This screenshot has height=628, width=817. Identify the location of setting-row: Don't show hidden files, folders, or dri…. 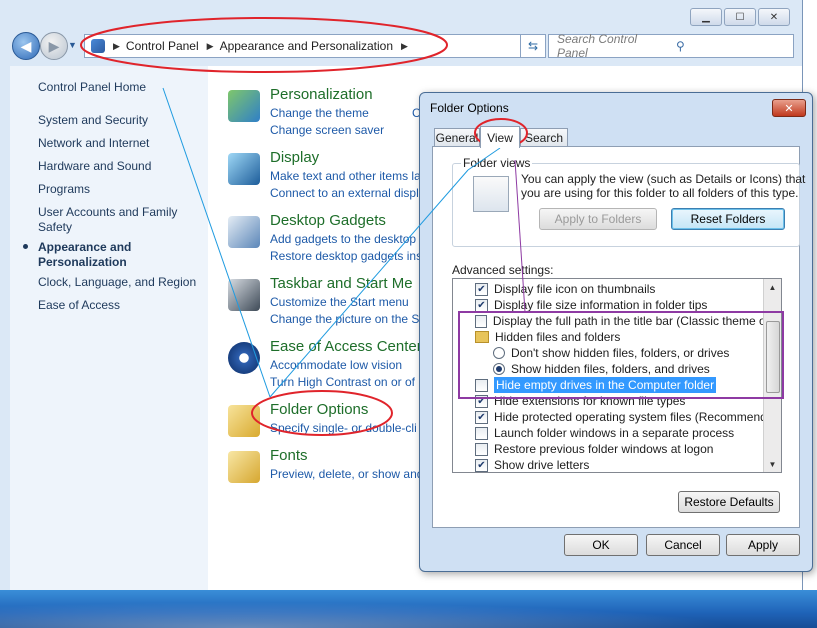
(637, 353).